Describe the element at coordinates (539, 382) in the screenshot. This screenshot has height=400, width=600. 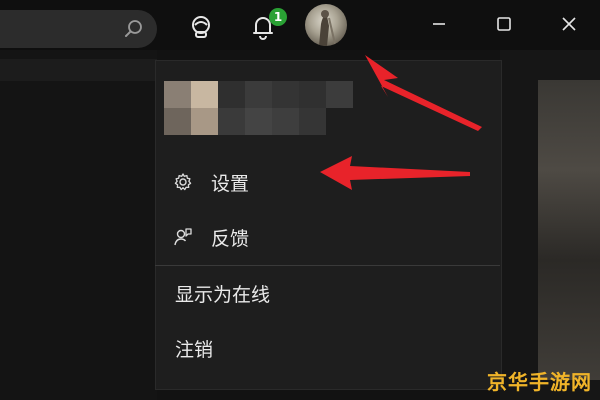
I see `watermark: 京华手游网` at that location.